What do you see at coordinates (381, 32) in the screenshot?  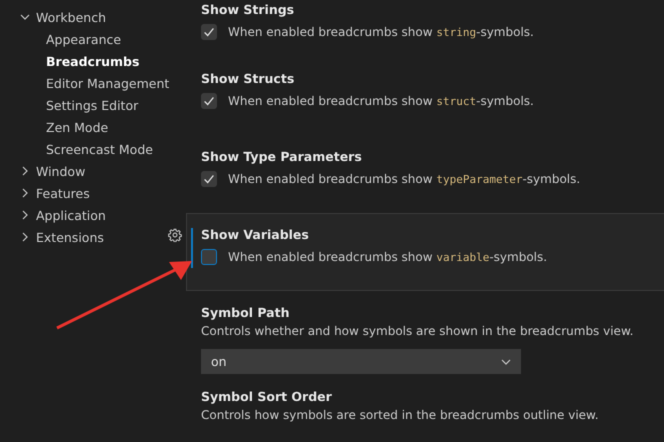 I see `setting-description: When enabled breadcrumbs show string-symbols.` at bounding box center [381, 32].